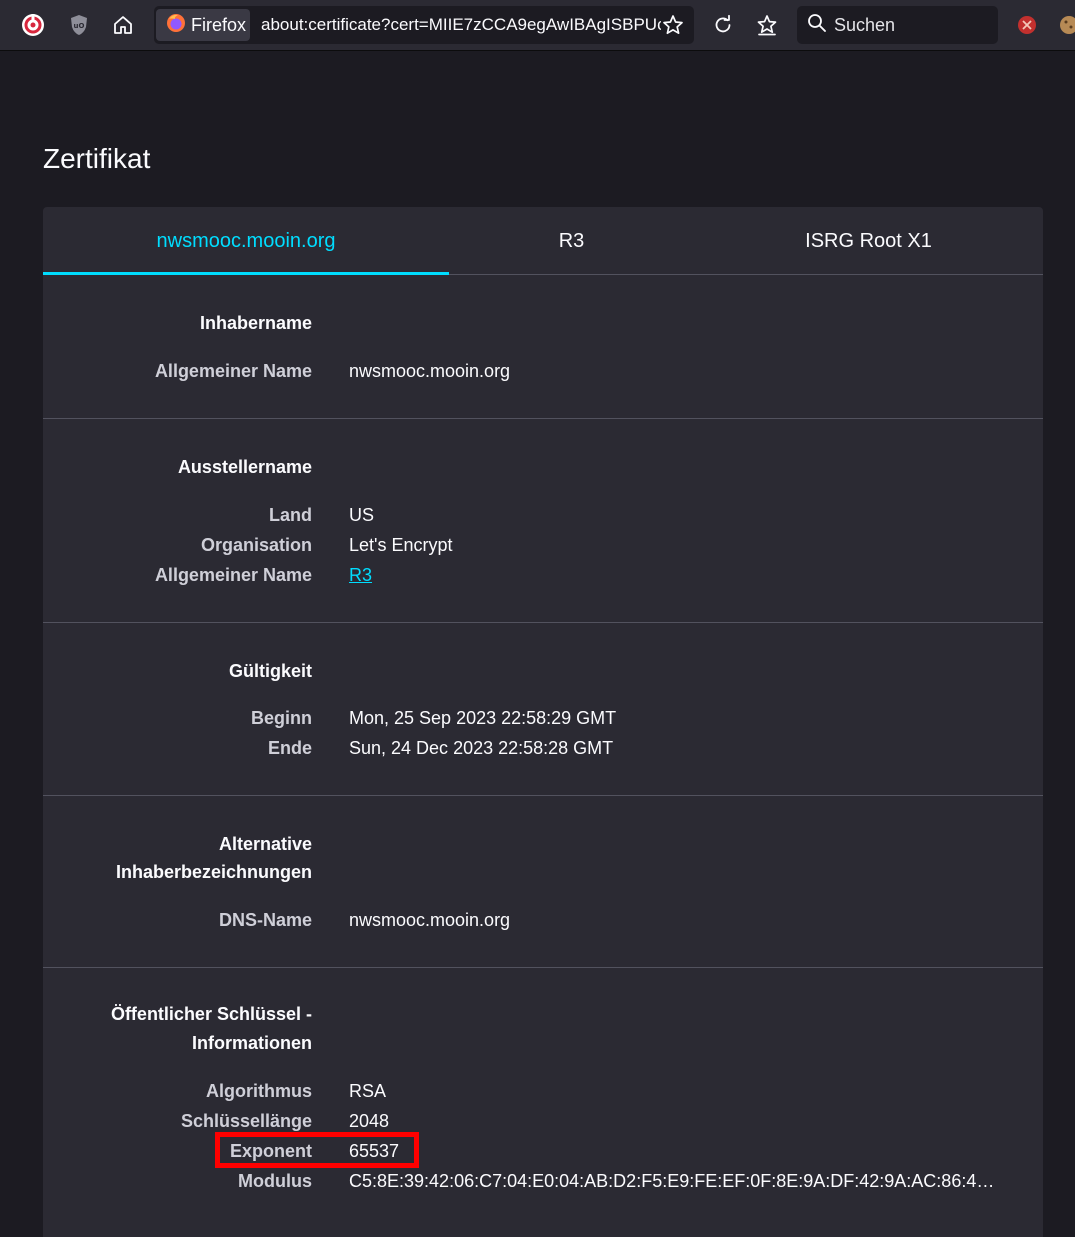  I want to click on section-title: Ausstellername, so click(244, 467).